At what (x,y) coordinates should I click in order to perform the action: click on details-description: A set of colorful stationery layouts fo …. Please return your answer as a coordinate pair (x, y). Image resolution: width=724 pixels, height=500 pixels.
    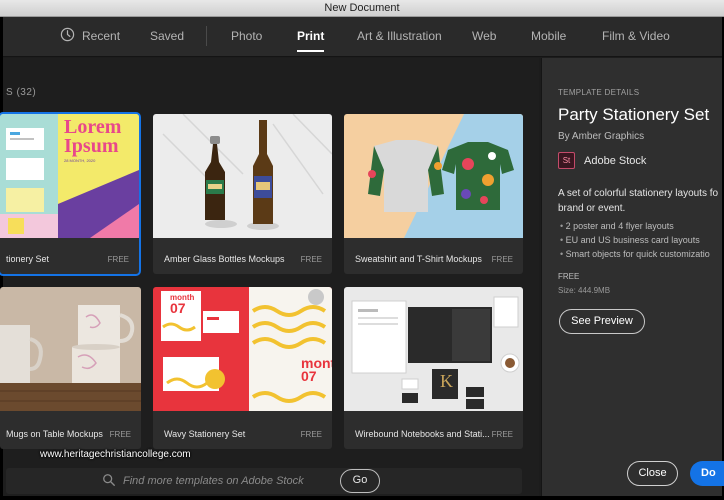
    Looking at the image, I should click on (638, 201).